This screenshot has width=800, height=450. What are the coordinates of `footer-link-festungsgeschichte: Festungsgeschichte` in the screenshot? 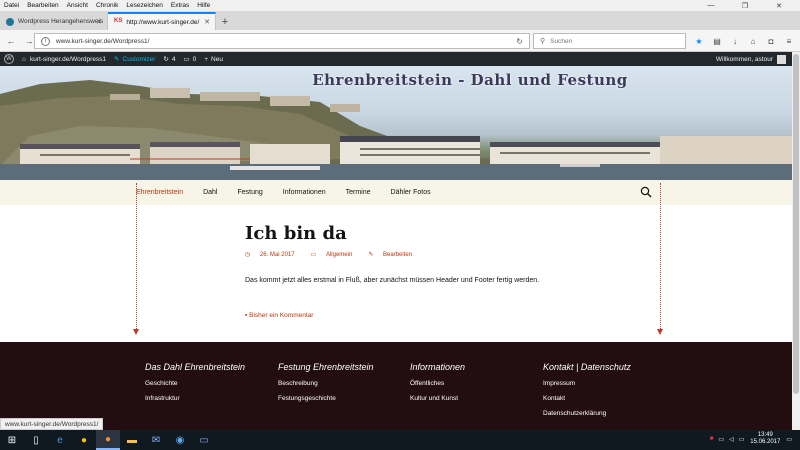 It's located at (326, 398).